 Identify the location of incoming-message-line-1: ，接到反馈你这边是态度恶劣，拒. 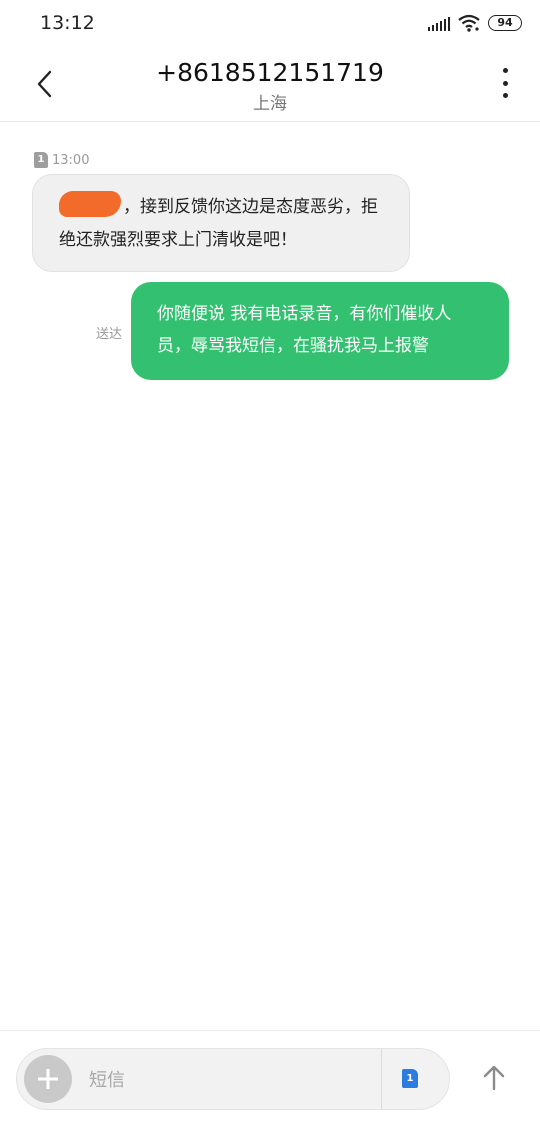
(224, 207).